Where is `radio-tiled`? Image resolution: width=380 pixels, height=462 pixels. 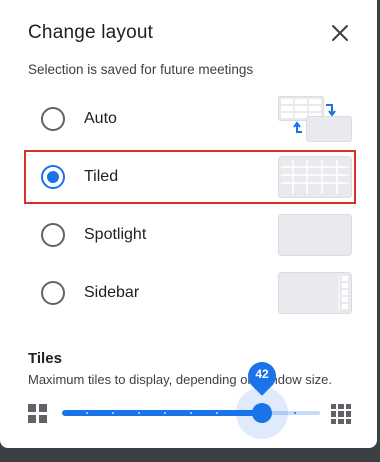 radio-tiled is located at coordinates (53, 177).